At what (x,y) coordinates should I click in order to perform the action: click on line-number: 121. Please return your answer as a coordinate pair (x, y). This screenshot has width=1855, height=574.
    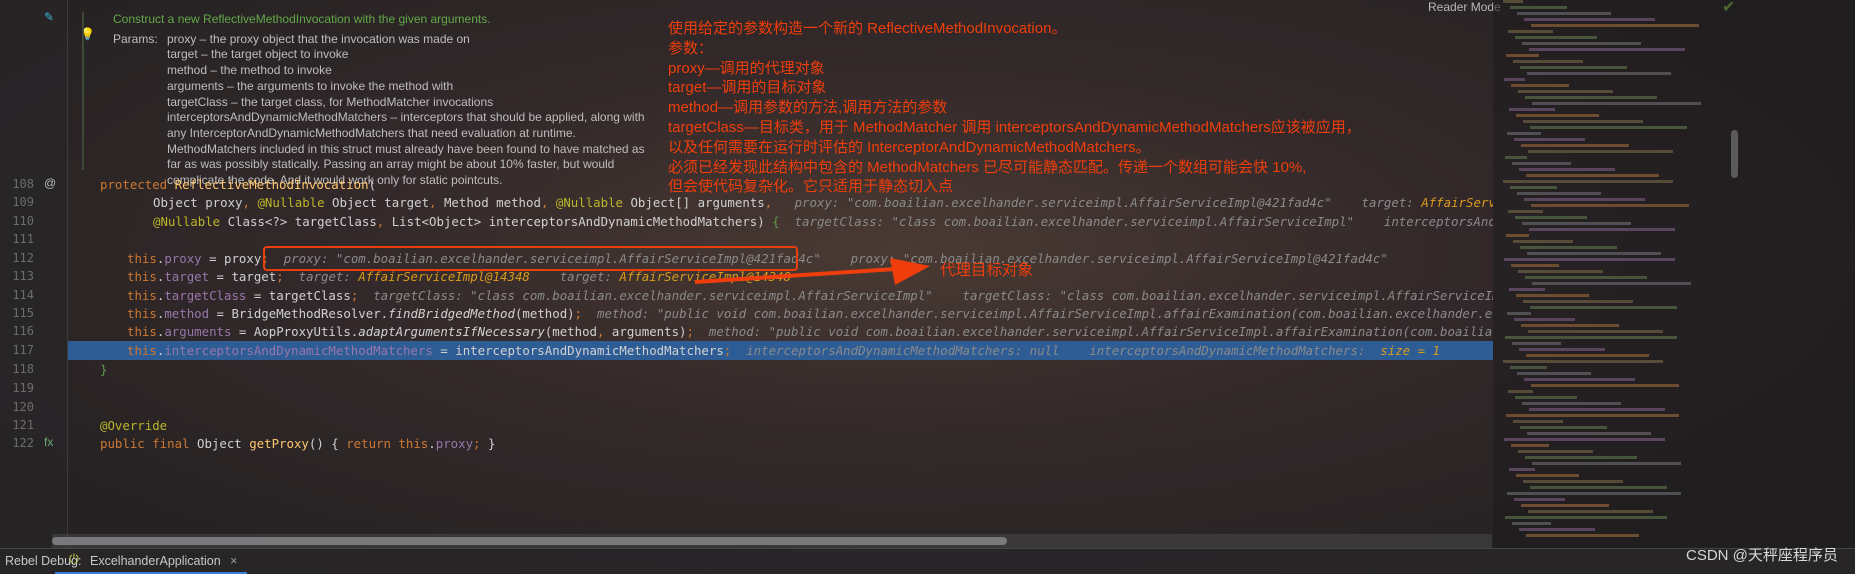
    Looking at the image, I should click on (23, 425).